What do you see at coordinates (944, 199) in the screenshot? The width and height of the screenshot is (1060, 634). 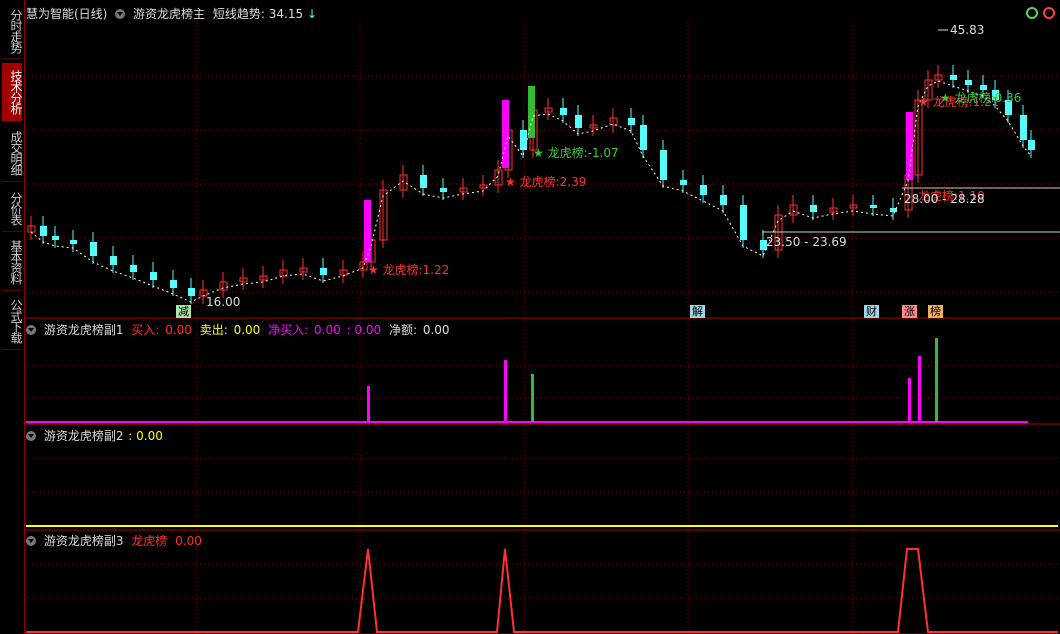 I see `range-label: 28.00 - 28.28` at bounding box center [944, 199].